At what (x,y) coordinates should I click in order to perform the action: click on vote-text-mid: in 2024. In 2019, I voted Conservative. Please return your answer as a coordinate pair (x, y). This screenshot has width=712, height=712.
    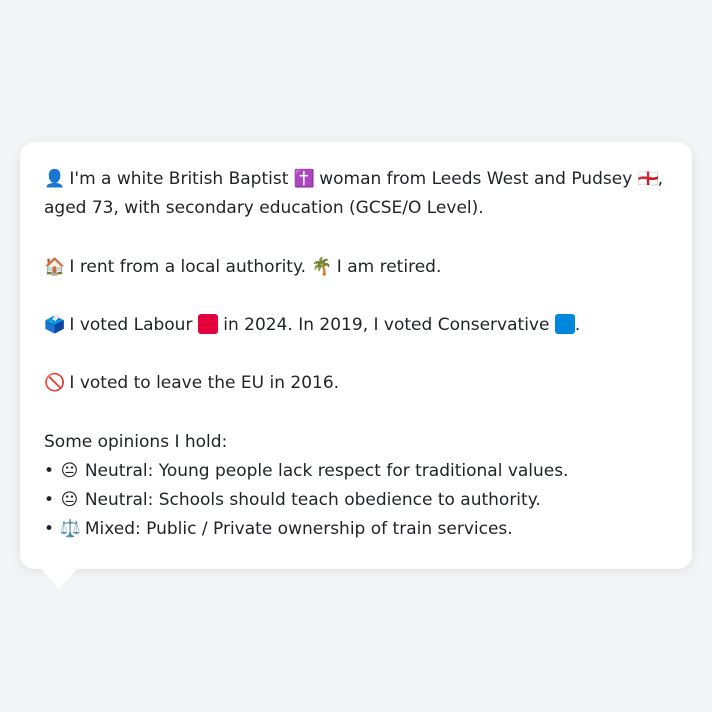
    Looking at the image, I should click on (386, 324).